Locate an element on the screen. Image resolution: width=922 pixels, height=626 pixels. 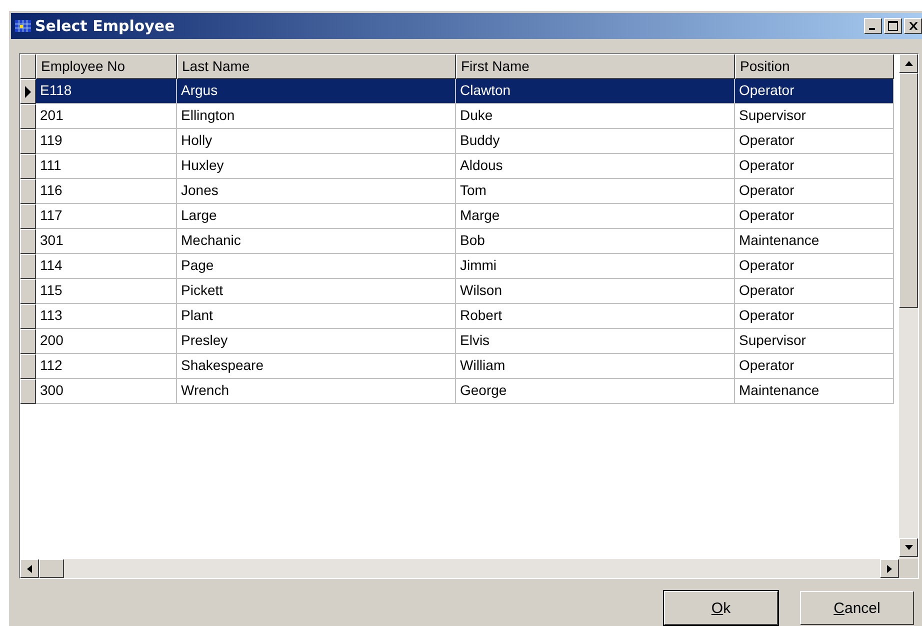
table-row: 119 Holly Buddy Operator is located at coordinates (459, 141).